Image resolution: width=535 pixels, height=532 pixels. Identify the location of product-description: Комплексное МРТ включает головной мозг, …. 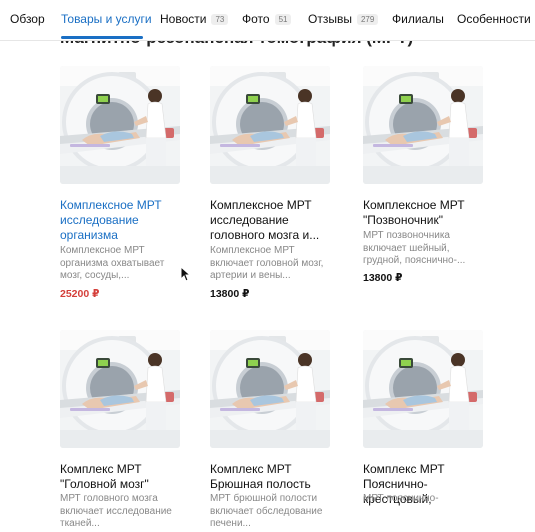
(267, 263).